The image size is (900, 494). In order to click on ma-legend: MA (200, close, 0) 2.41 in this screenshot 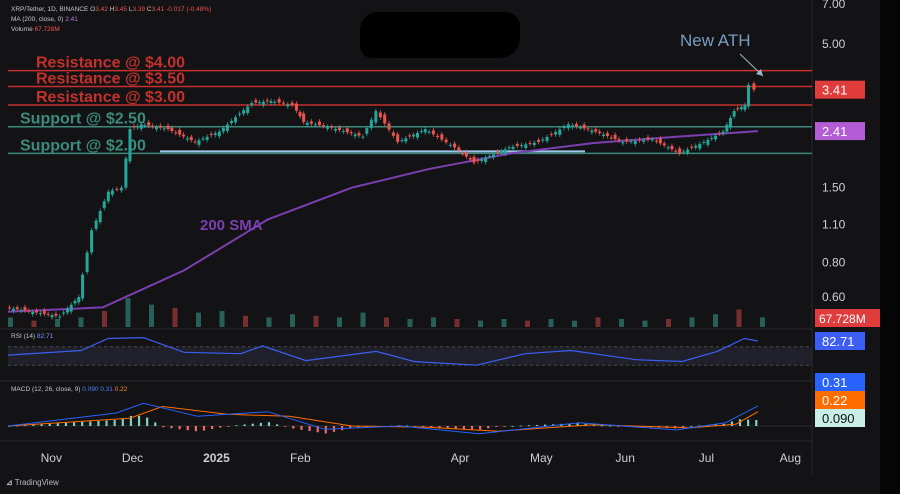, I will do `click(44, 19)`.